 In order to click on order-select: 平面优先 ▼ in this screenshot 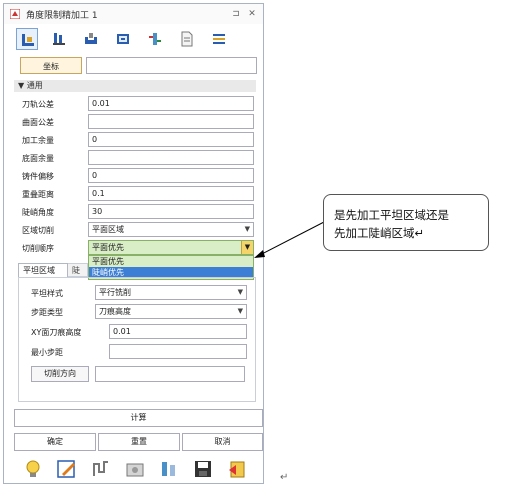, I will do `click(171, 247)`.